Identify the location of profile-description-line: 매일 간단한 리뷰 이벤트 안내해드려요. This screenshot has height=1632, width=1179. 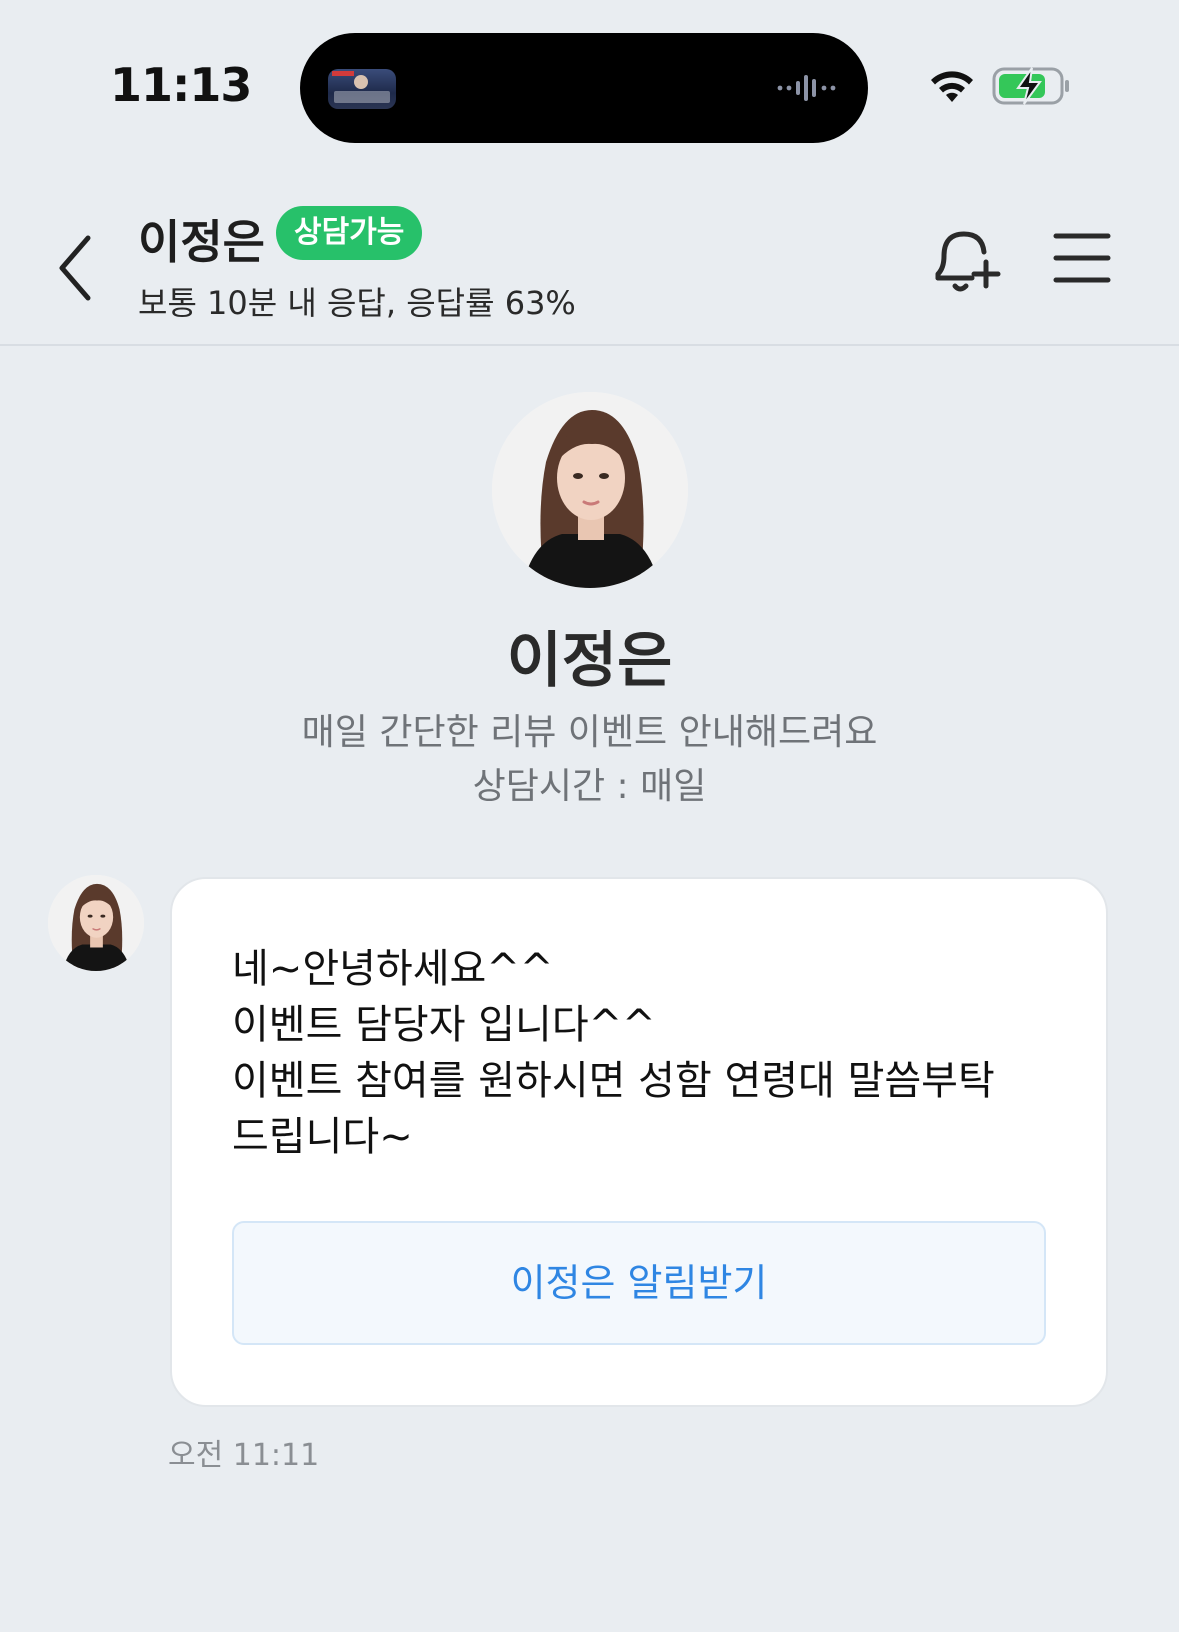
(589, 732).